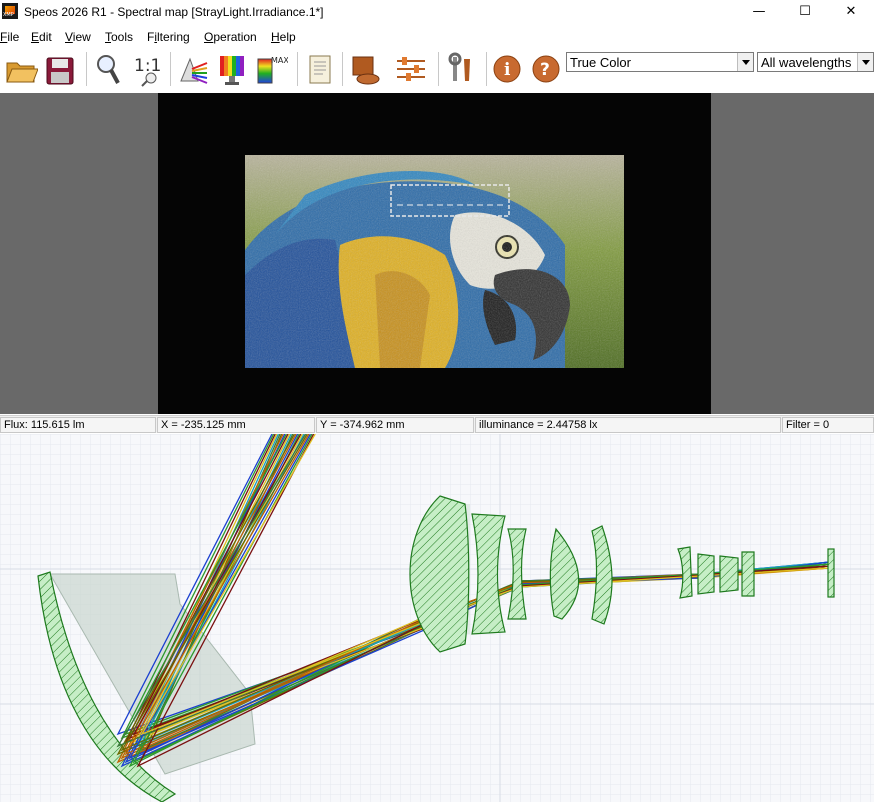 Image resolution: width=874 pixels, height=802 pixels. Describe the element at coordinates (283, 37) in the screenshot. I see `menu-help: Help` at that location.